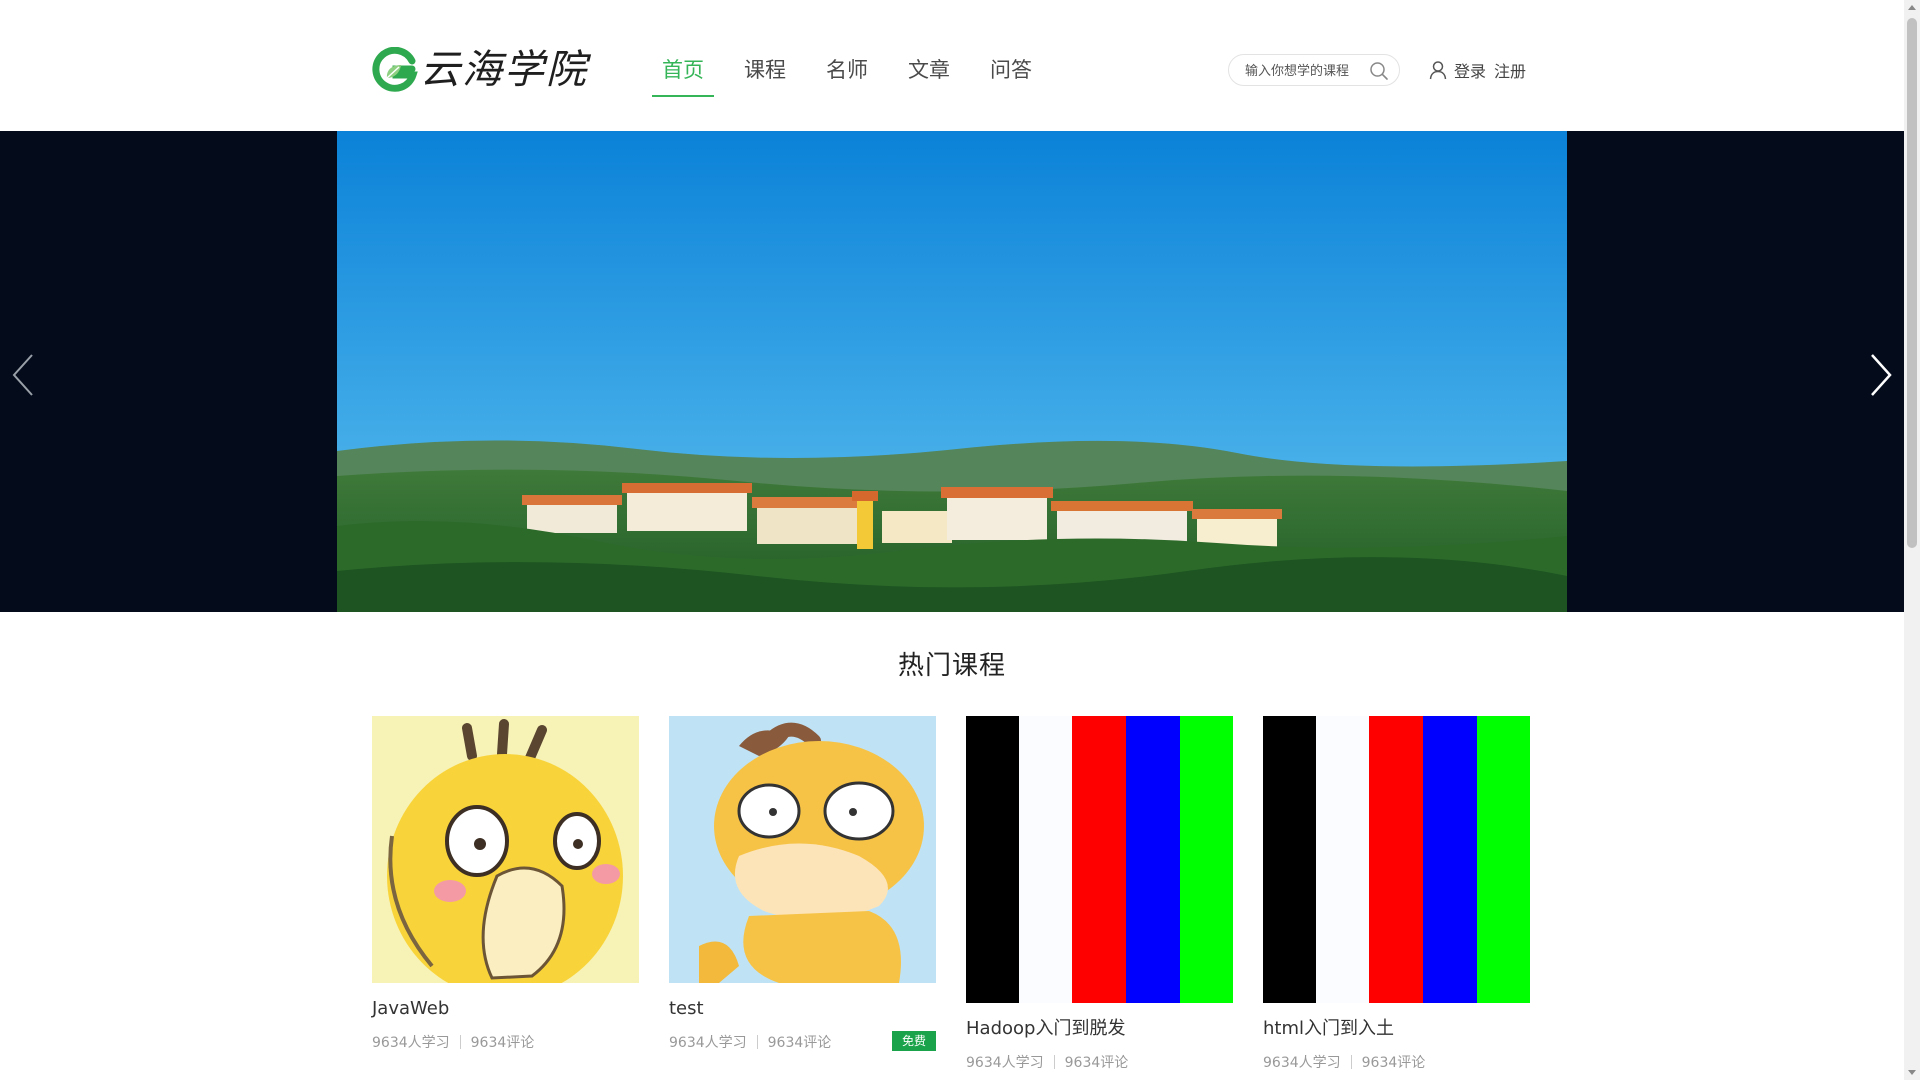 The image size is (1920, 1080). What do you see at coordinates (847, 70) in the screenshot?
I see `nav-item-teachers: 名师` at bounding box center [847, 70].